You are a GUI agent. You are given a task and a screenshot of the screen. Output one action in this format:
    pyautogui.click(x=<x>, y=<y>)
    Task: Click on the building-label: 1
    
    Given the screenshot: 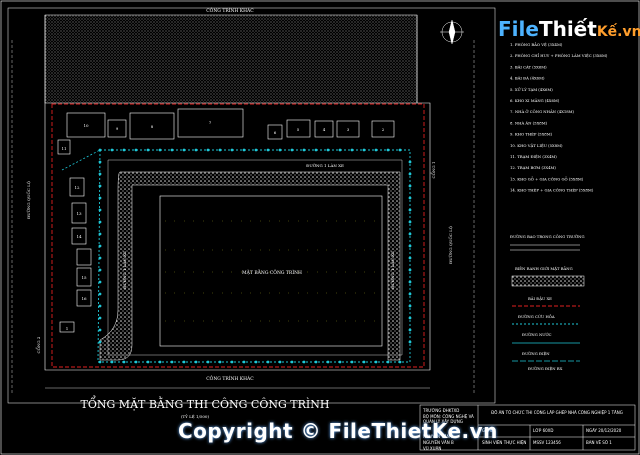 What is the action you would take?
    pyautogui.click(x=67, y=328)
    